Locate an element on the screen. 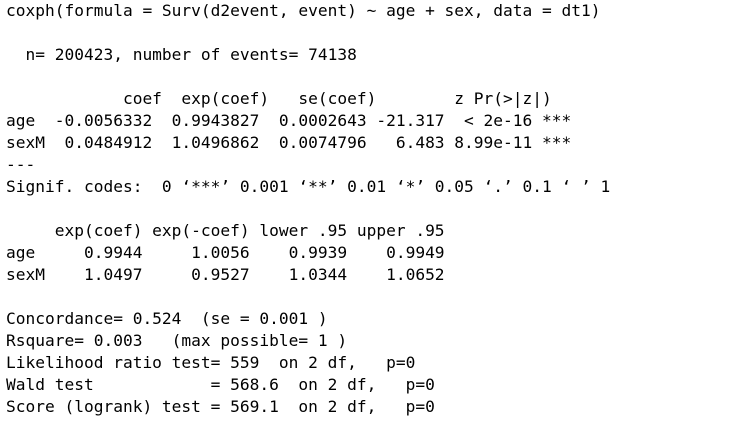 The width and height of the screenshot is (747, 425). ci-row-sexm: sexM 1.0497 0.9527 1.0344 1.0652 is located at coordinates (225, 274).